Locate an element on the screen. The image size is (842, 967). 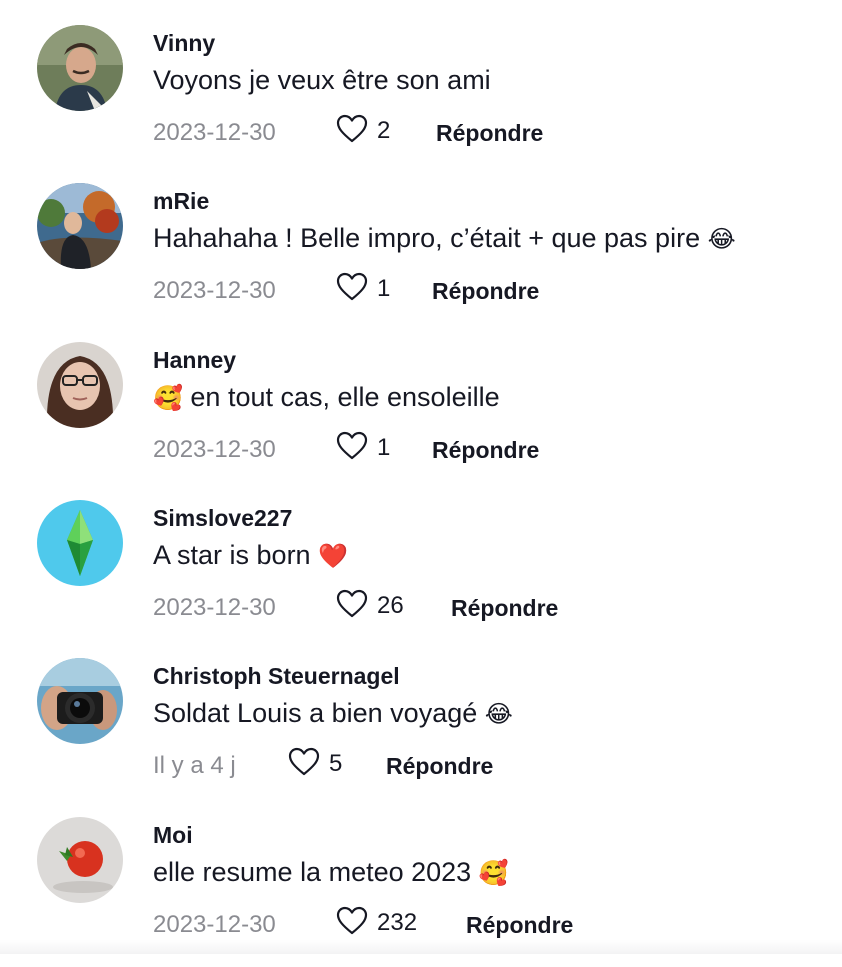
username: Simslove227 is located at coordinates (222, 518).